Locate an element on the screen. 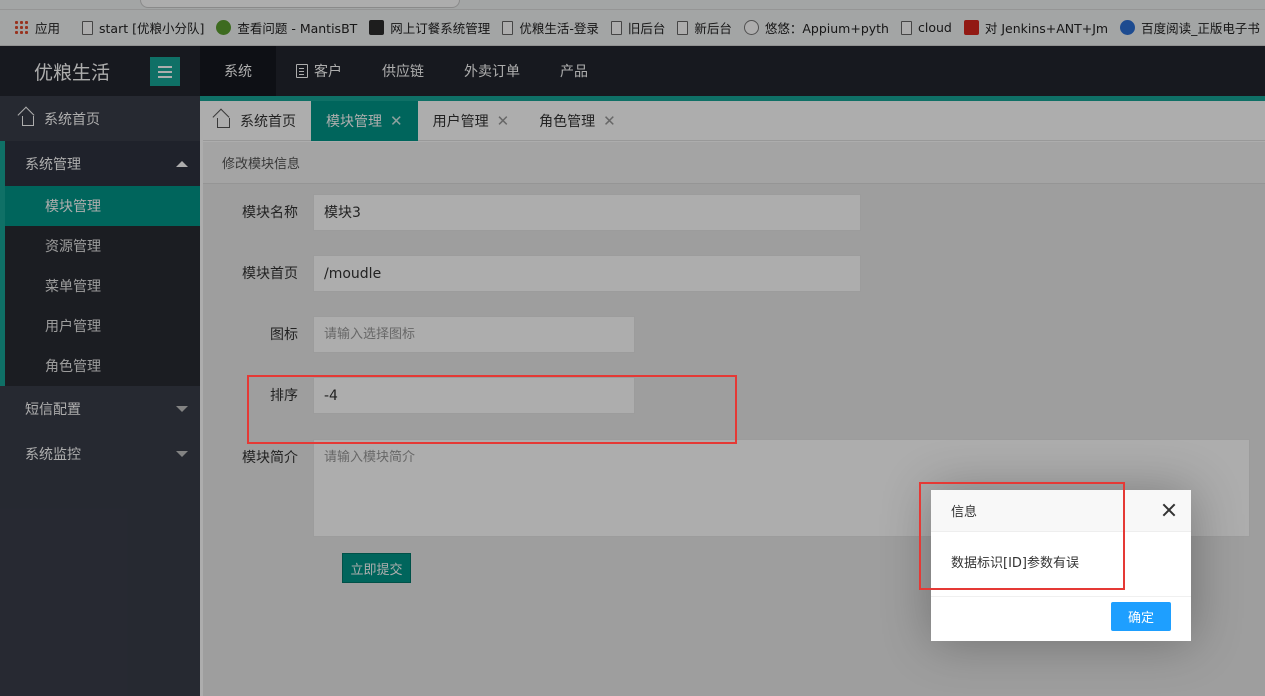 The height and width of the screenshot is (696, 1265). module-home-label: 模块首页 is located at coordinates (270, 274).